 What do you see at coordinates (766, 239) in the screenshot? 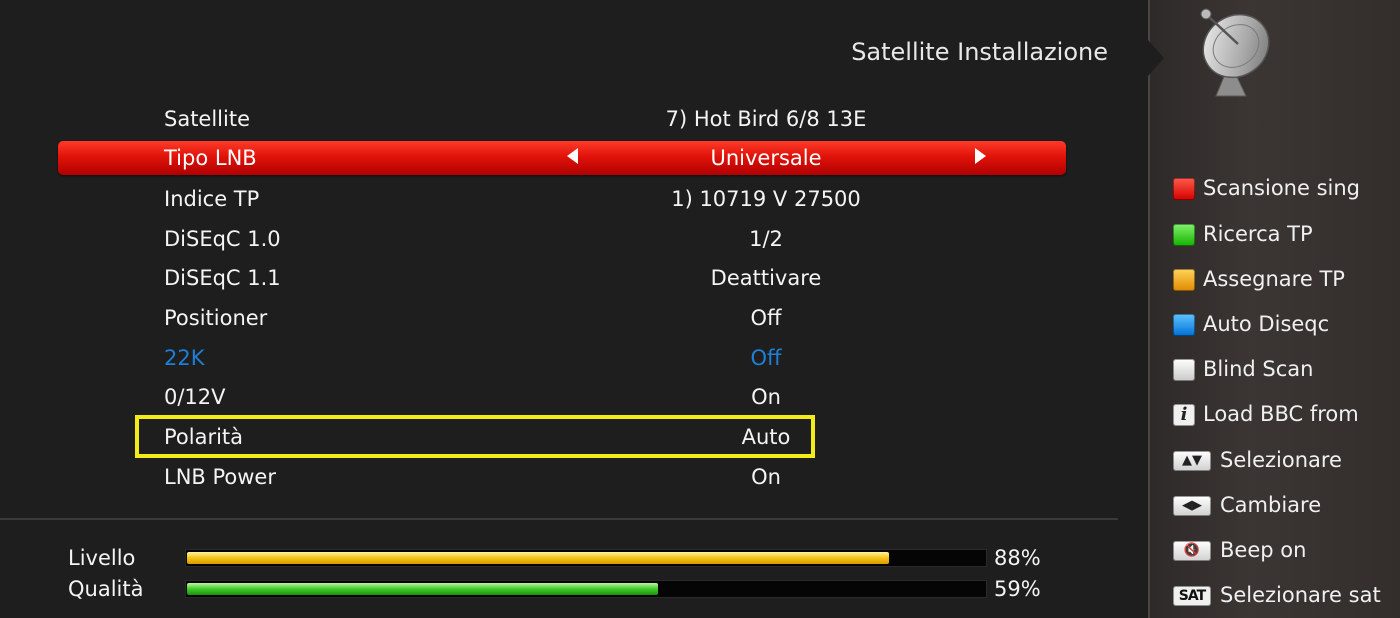
I see `menu-value: 1/2` at bounding box center [766, 239].